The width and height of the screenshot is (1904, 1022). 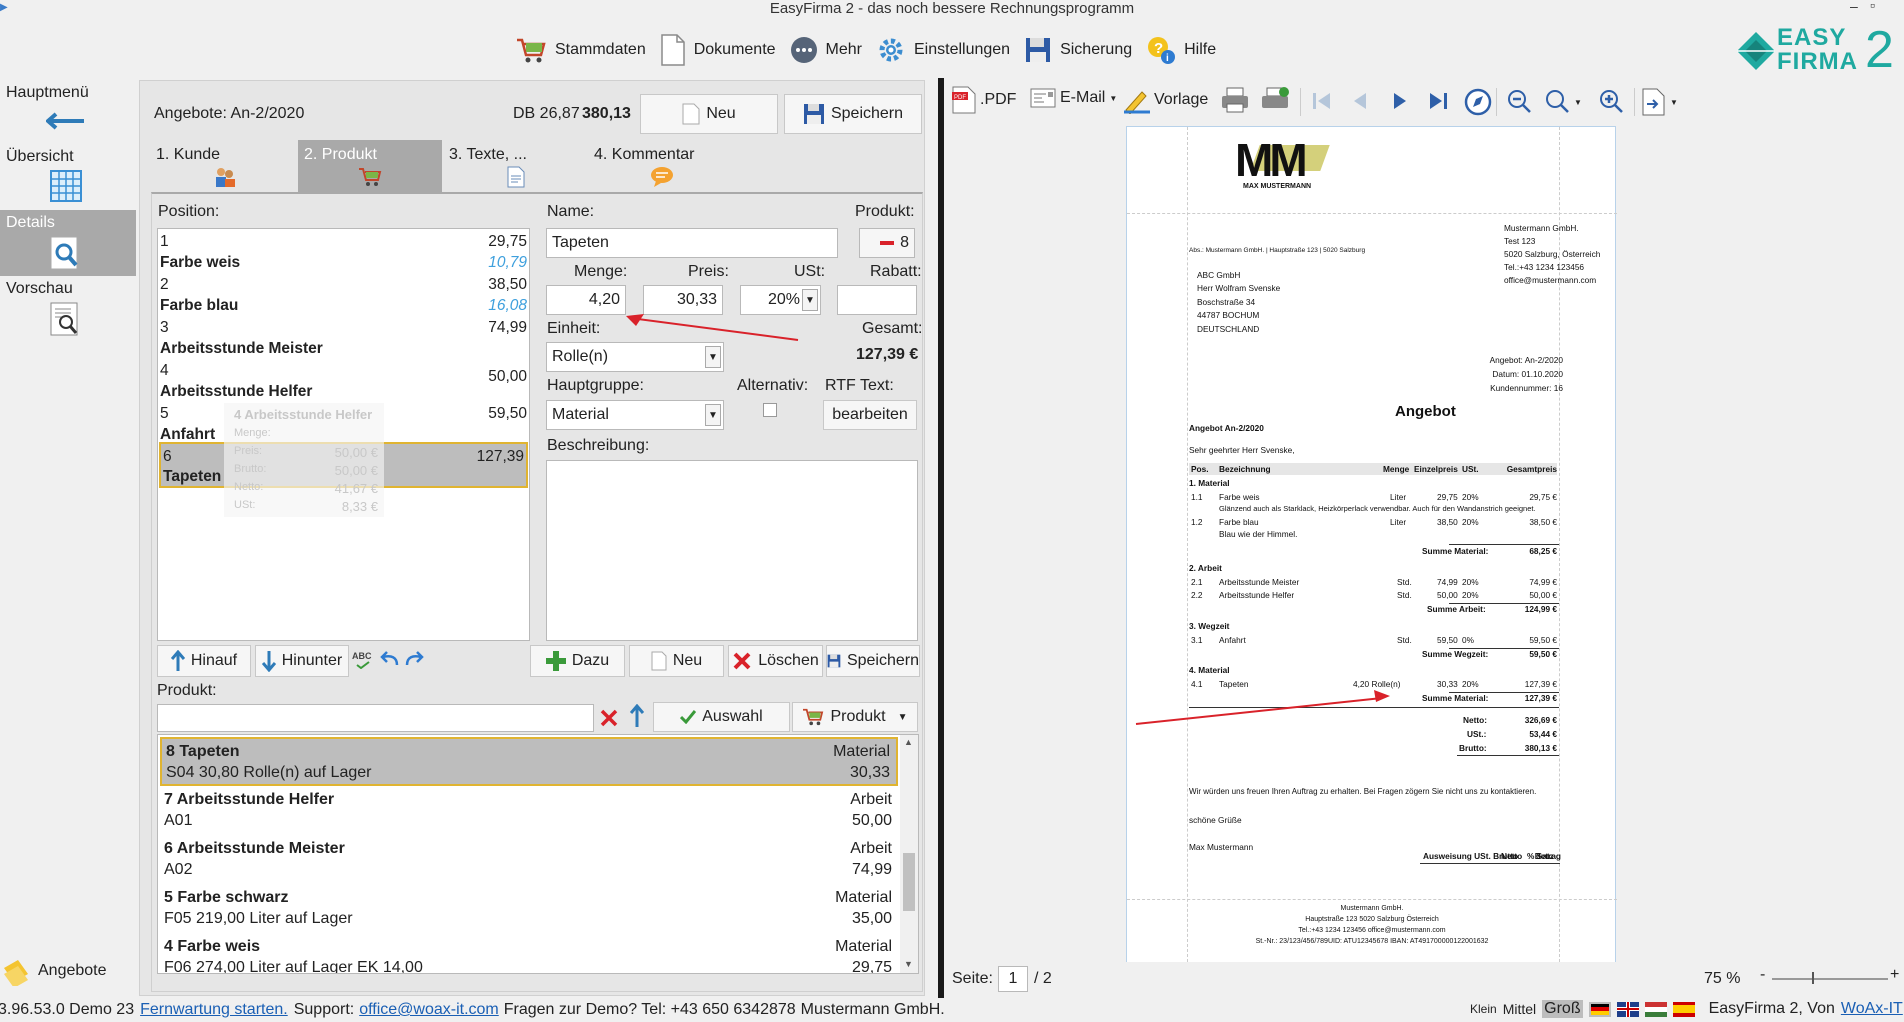 What do you see at coordinates (1660, 102) in the screenshot?
I see `page-setup-dropdown: ▼` at bounding box center [1660, 102].